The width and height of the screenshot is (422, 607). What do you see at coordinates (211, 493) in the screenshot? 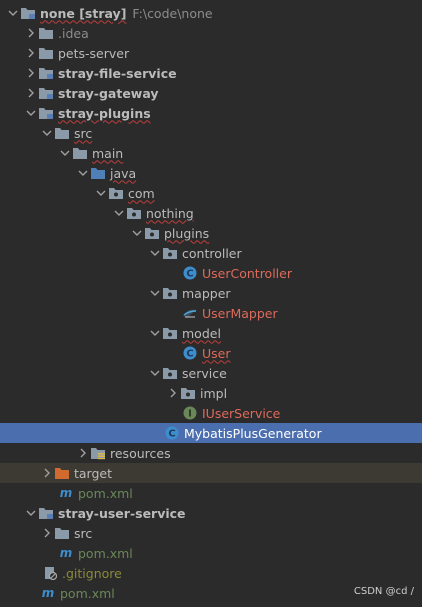
I see `tree-row-pom-plugins: m pom.xml` at bounding box center [211, 493].